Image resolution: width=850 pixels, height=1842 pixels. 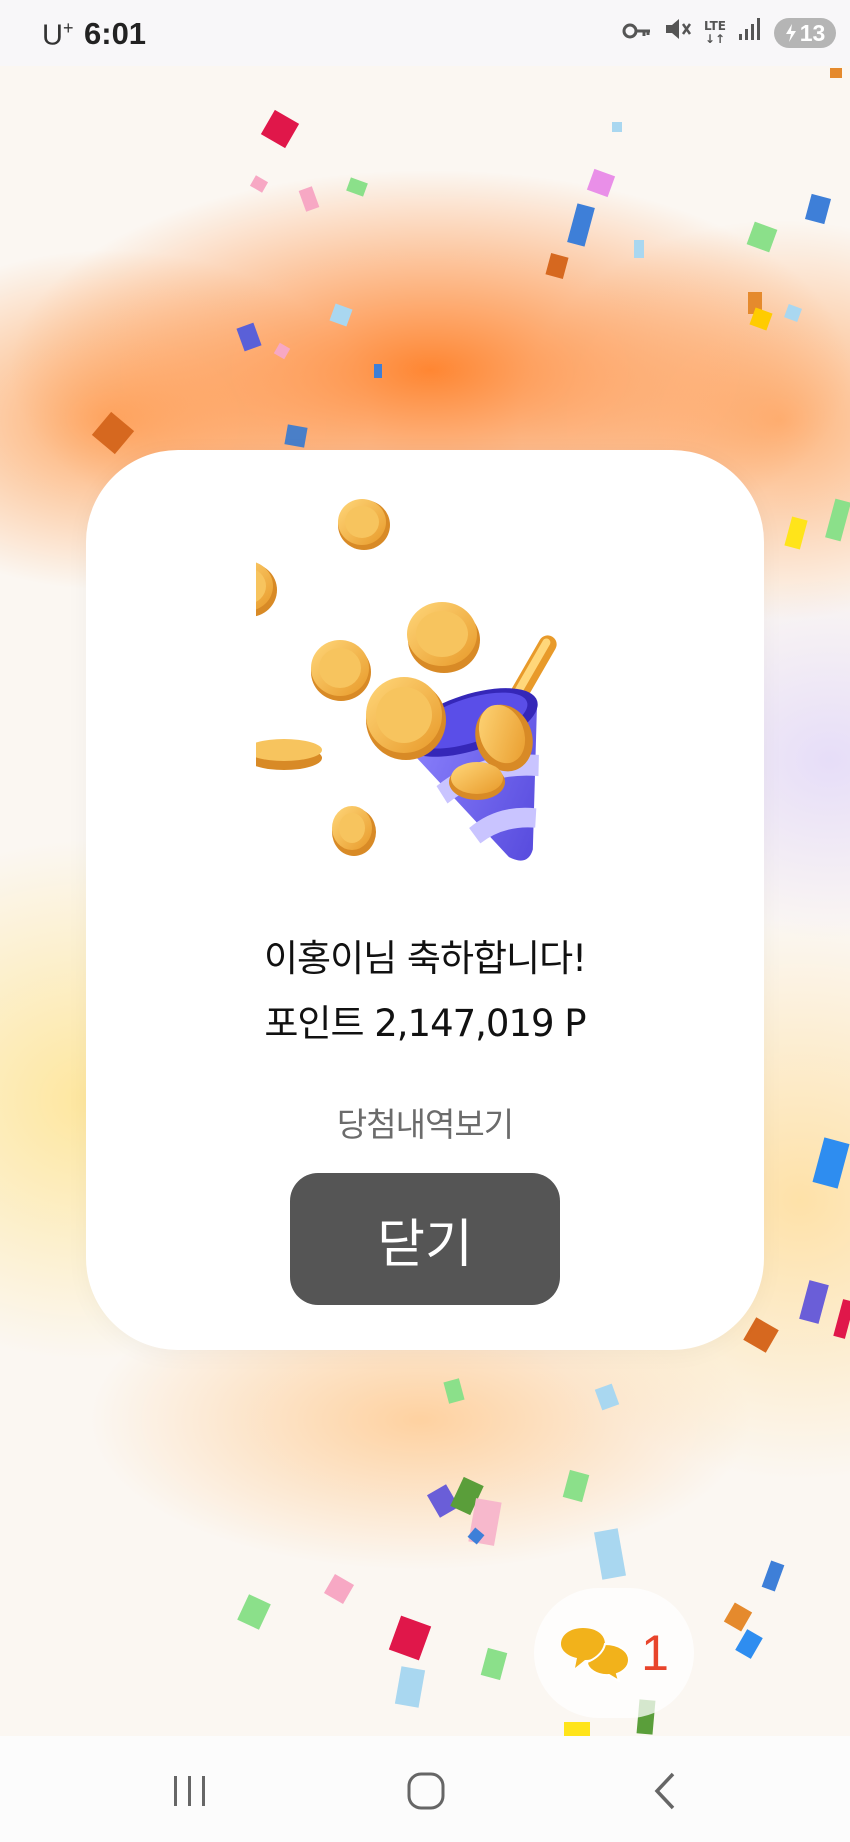 What do you see at coordinates (655, 1653) in the screenshot?
I see `chat-unread-count: 1` at bounding box center [655, 1653].